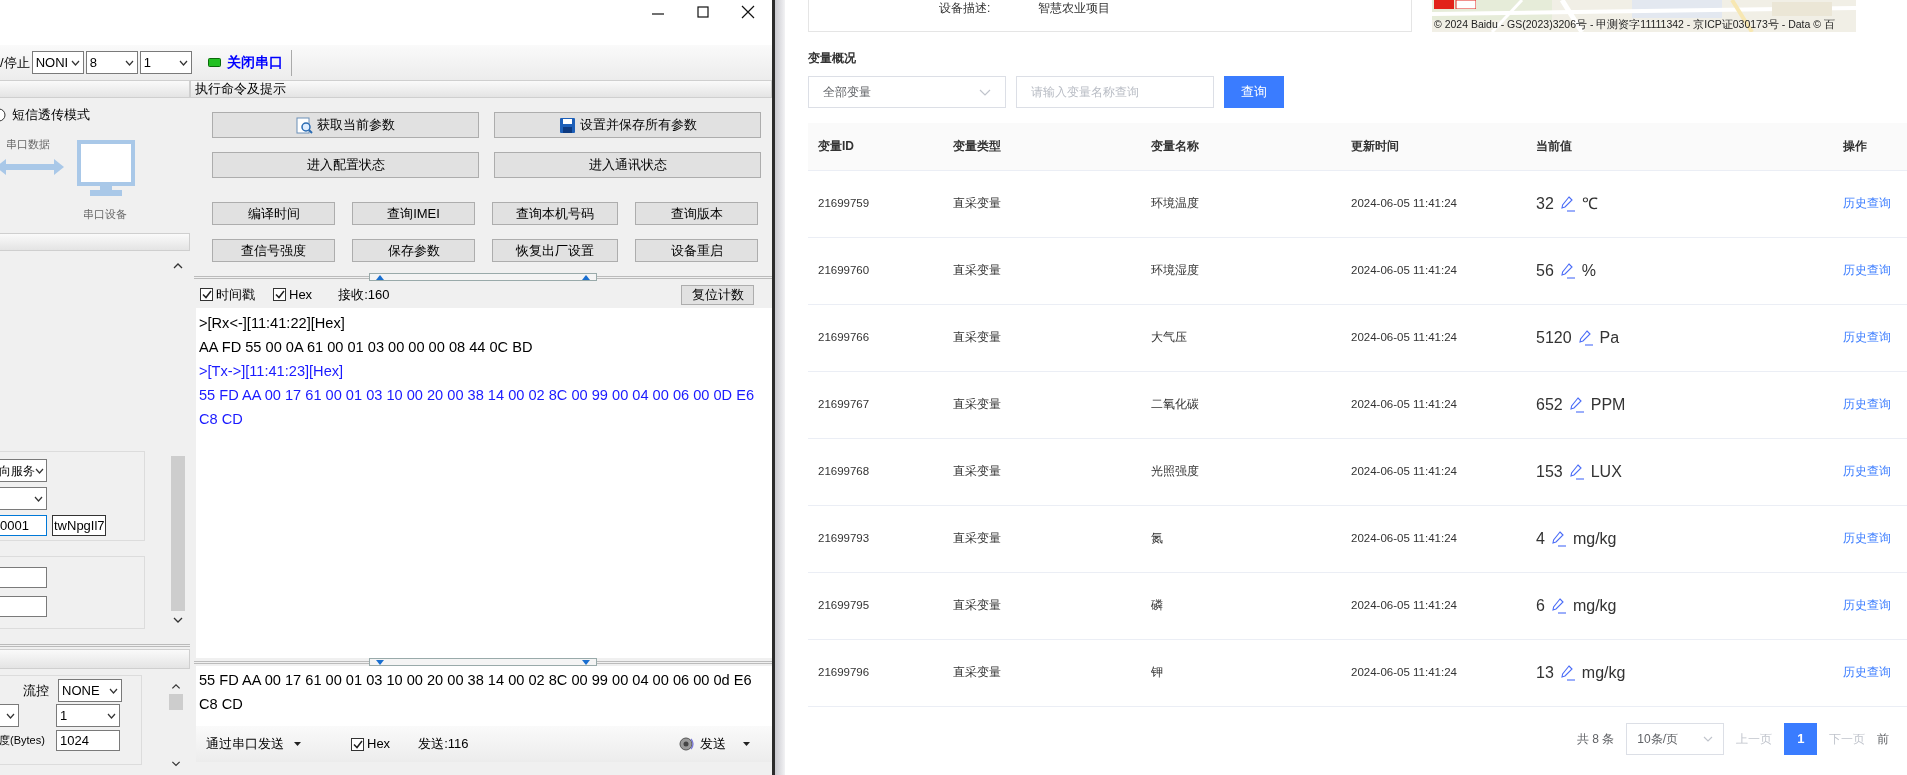 The height and width of the screenshot is (775, 1907). Describe the element at coordinates (703, 12) in the screenshot. I see `maximize-icon` at that location.